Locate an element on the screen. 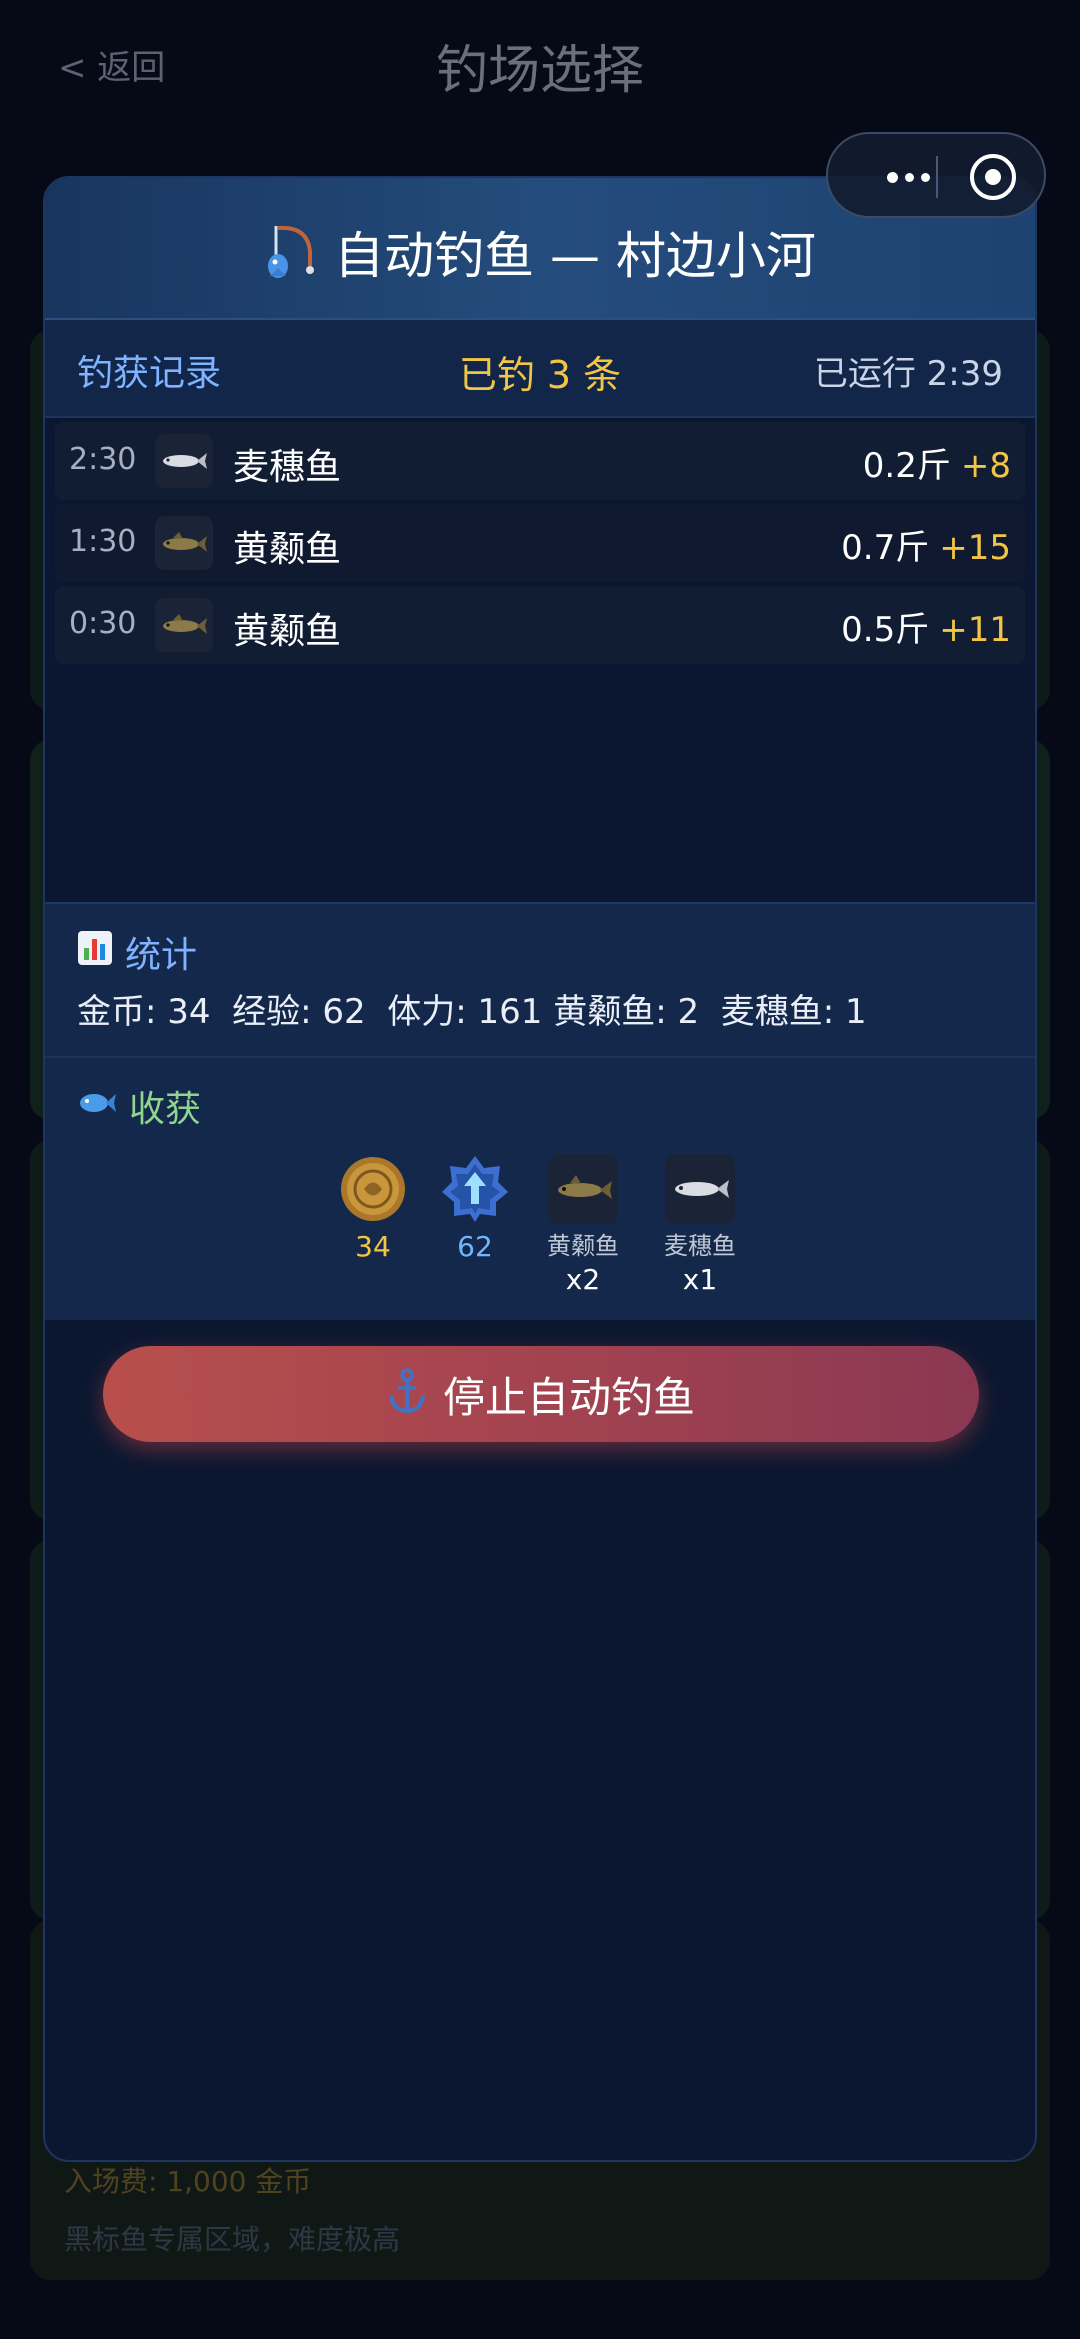 This screenshot has width=1080, height=2339. list-item: 1:30 黄颡鱼 0.7斤 +15 is located at coordinates (540, 543).